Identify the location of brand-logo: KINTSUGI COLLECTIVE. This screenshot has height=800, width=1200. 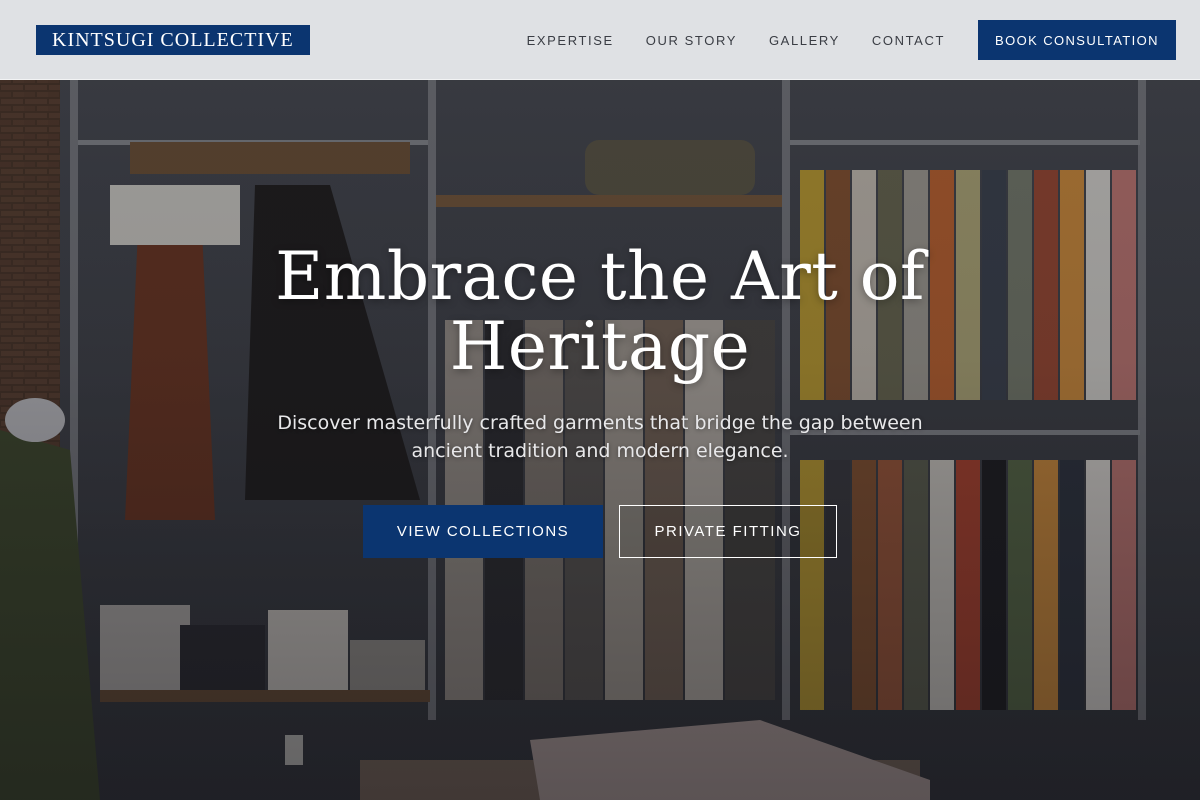
(173, 40).